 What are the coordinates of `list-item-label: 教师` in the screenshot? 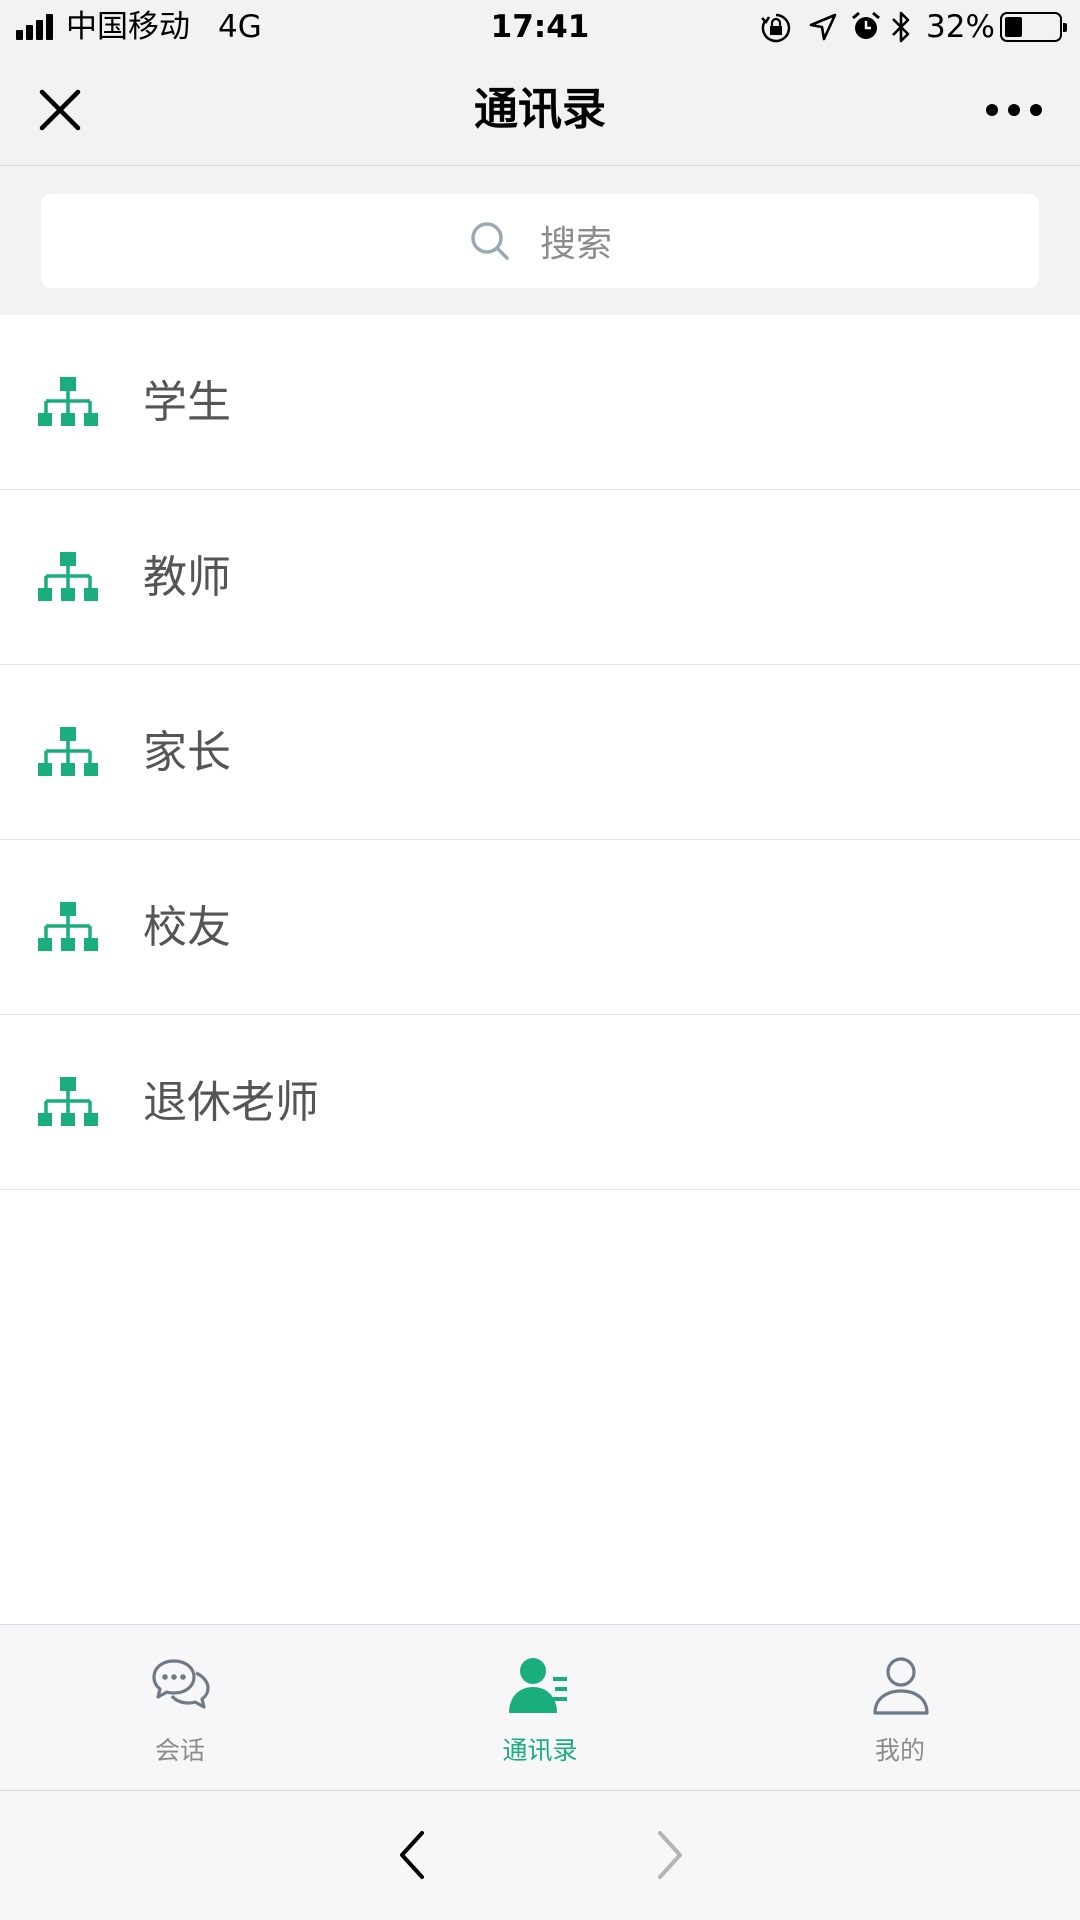 It's located at (187, 577).